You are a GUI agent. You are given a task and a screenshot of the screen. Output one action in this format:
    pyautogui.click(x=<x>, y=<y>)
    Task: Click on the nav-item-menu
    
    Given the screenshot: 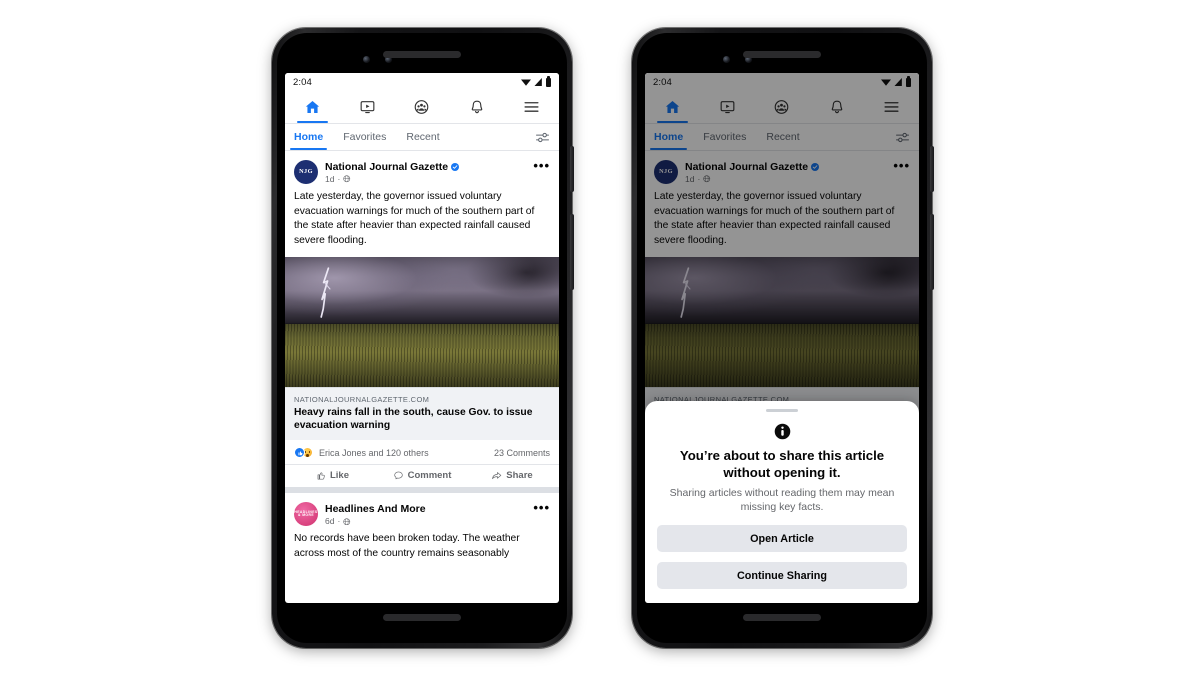 What is the action you would take?
    pyautogui.click(x=531, y=107)
    